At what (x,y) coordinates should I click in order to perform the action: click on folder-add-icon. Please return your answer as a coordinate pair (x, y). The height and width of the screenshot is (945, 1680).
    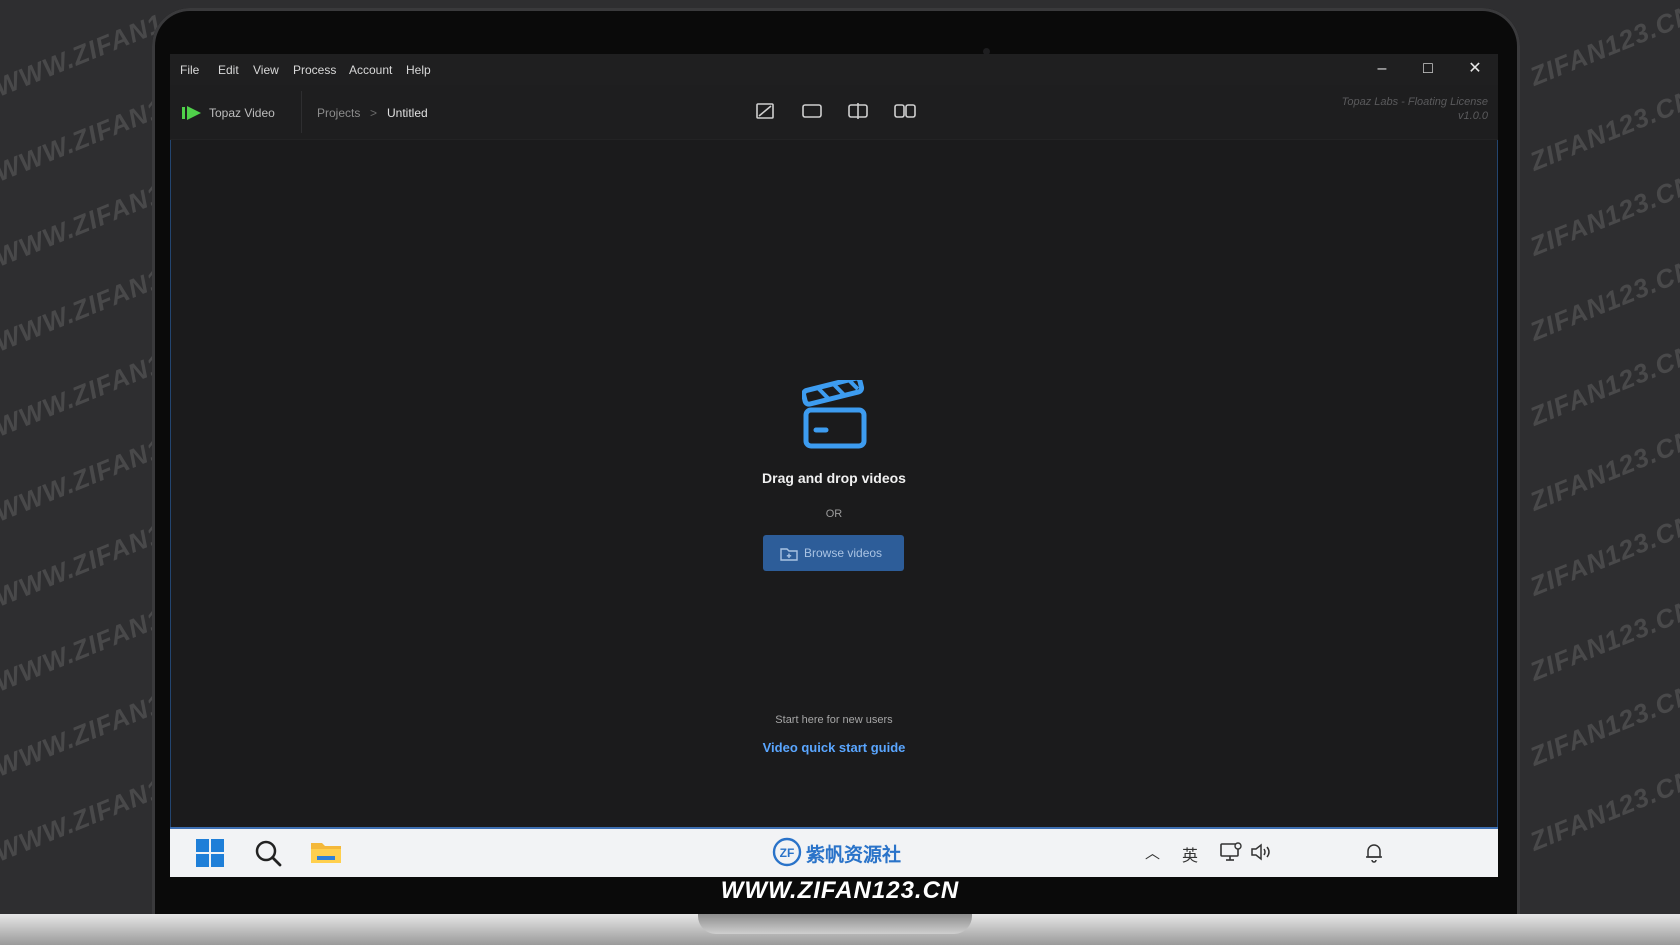
    Looking at the image, I should click on (789, 554).